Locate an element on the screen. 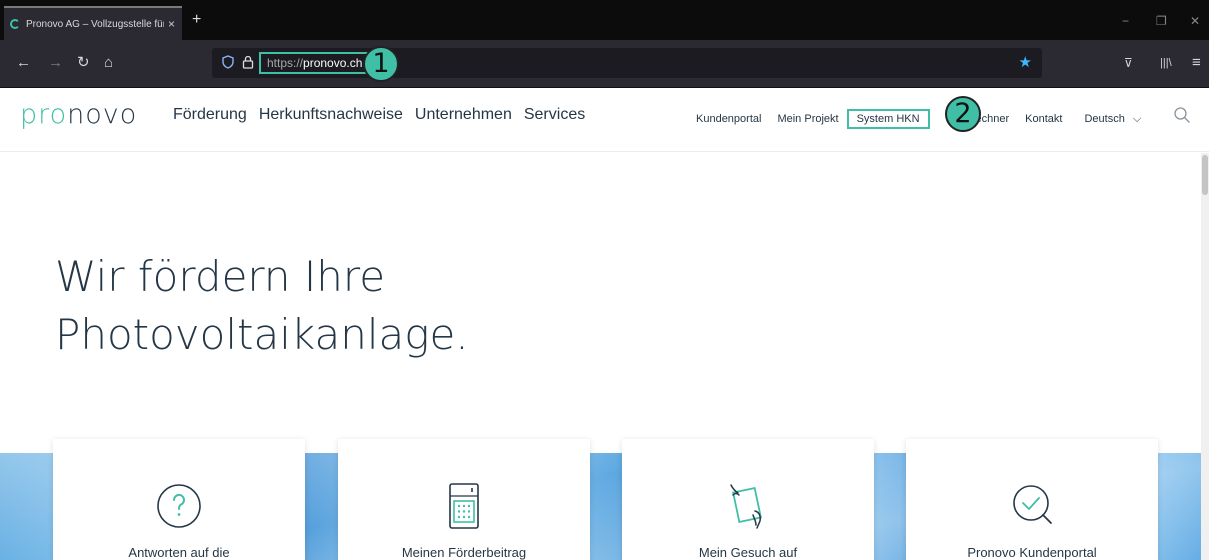 This screenshot has width=1209, height=560. url-protocol: https:// is located at coordinates (285, 63).